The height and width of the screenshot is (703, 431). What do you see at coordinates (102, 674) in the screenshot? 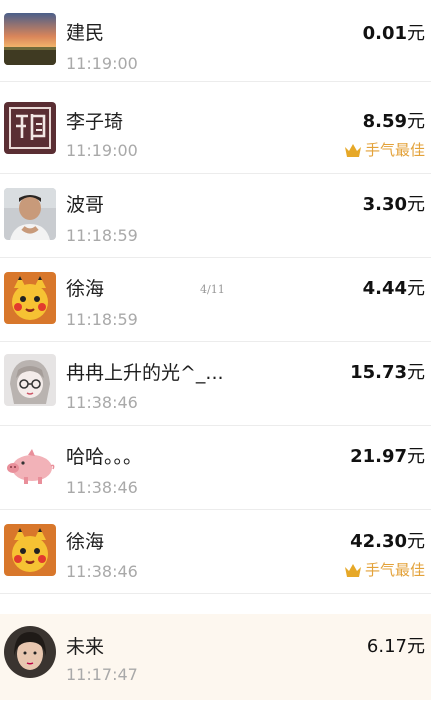
I see `timestamp: 11:17:47` at bounding box center [102, 674].